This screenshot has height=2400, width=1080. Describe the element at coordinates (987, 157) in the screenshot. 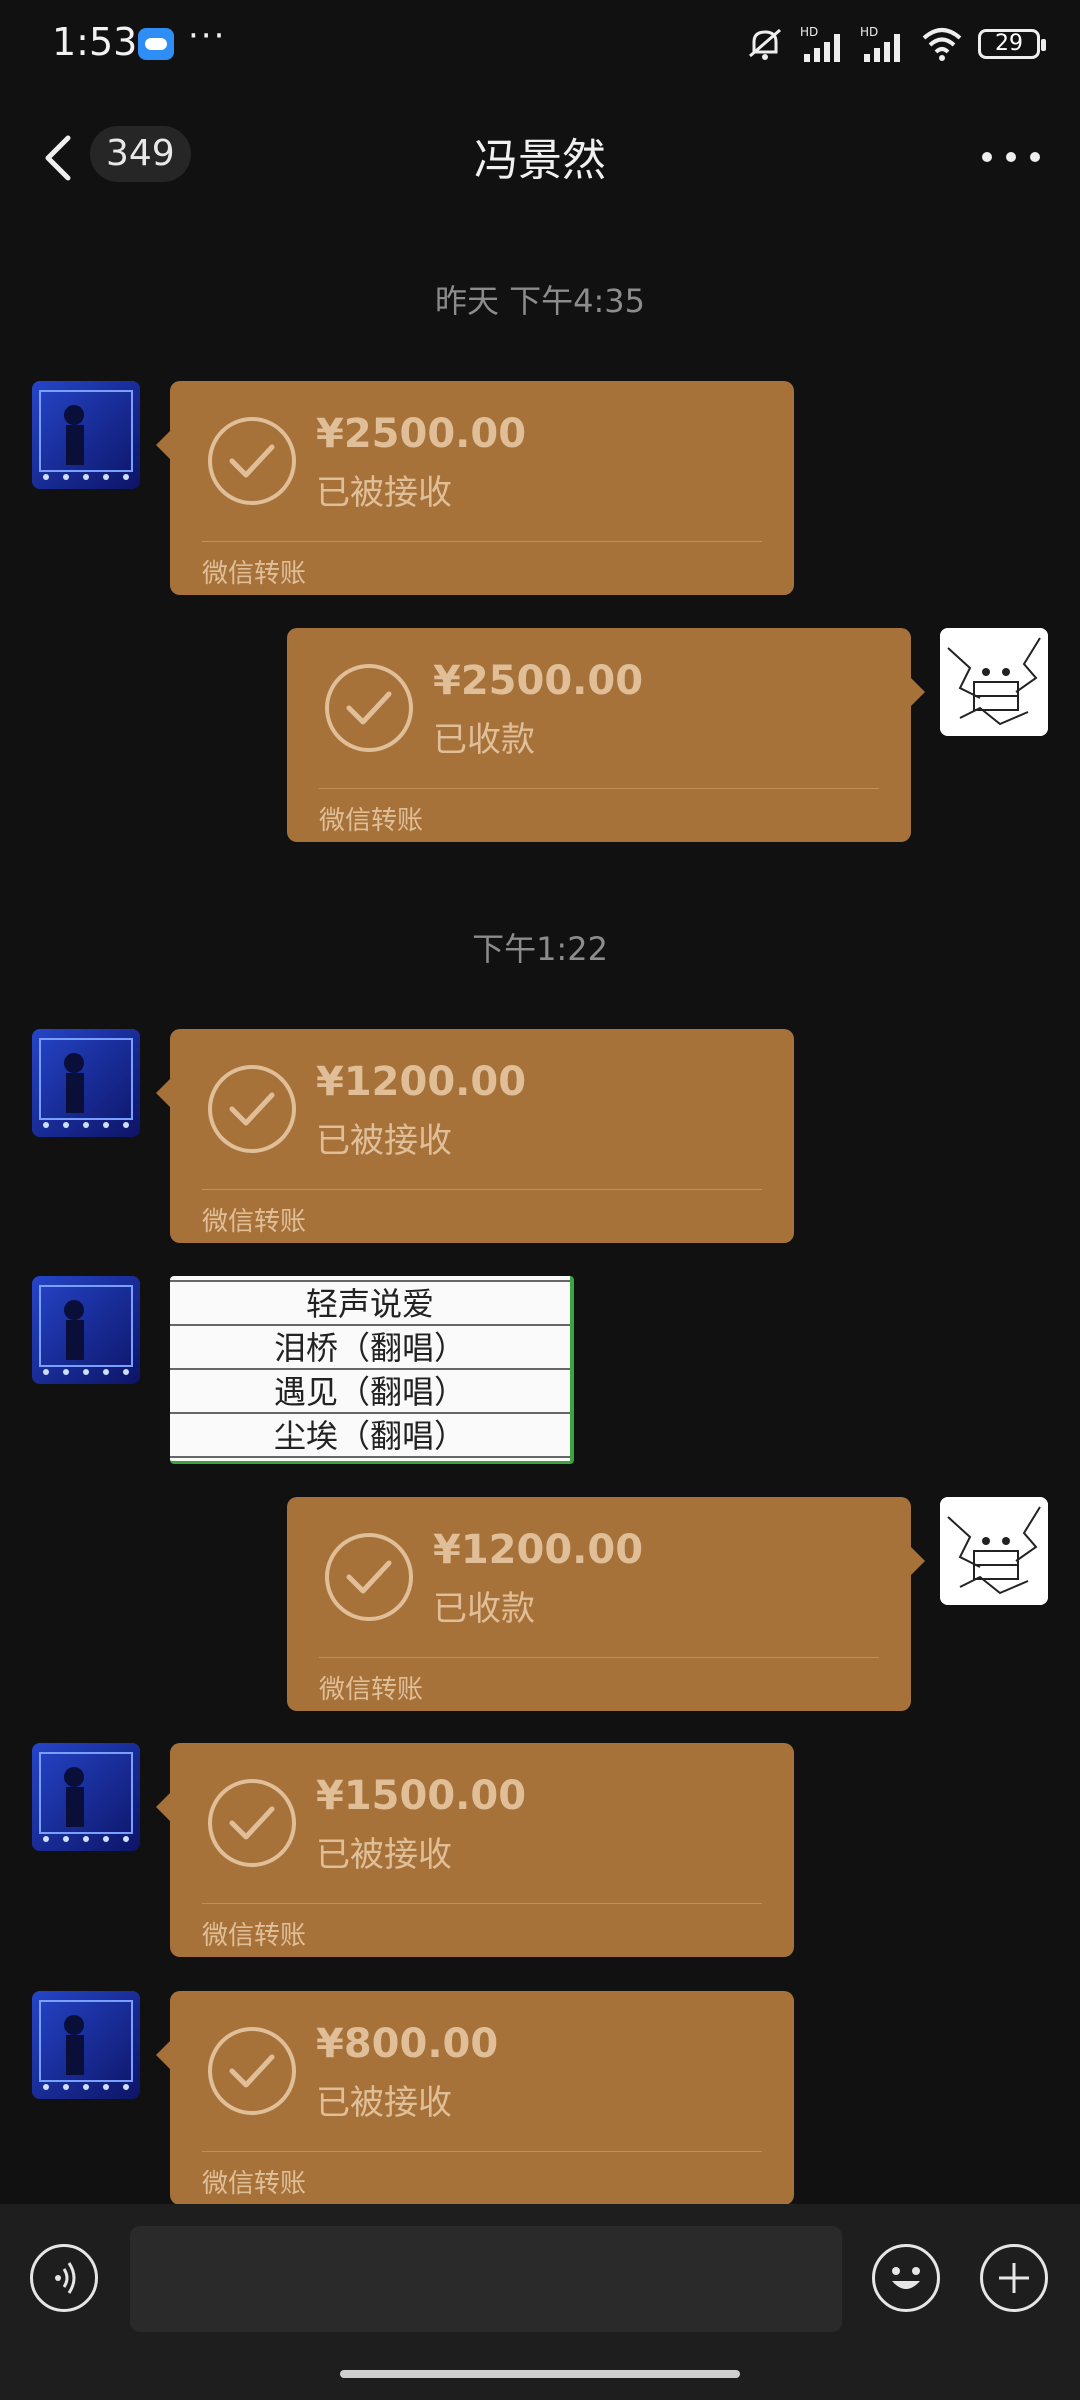

I see `more-icon` at that location.